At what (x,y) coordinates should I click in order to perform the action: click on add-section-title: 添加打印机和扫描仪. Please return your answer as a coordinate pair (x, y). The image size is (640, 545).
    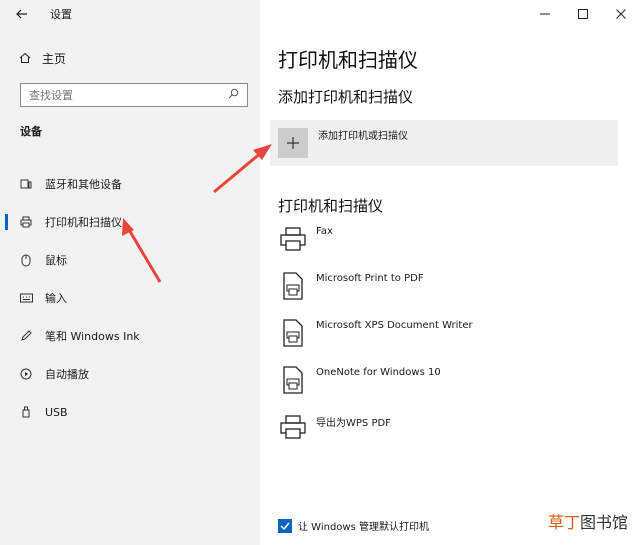
    Looking at the image, I should click on (346, 97).